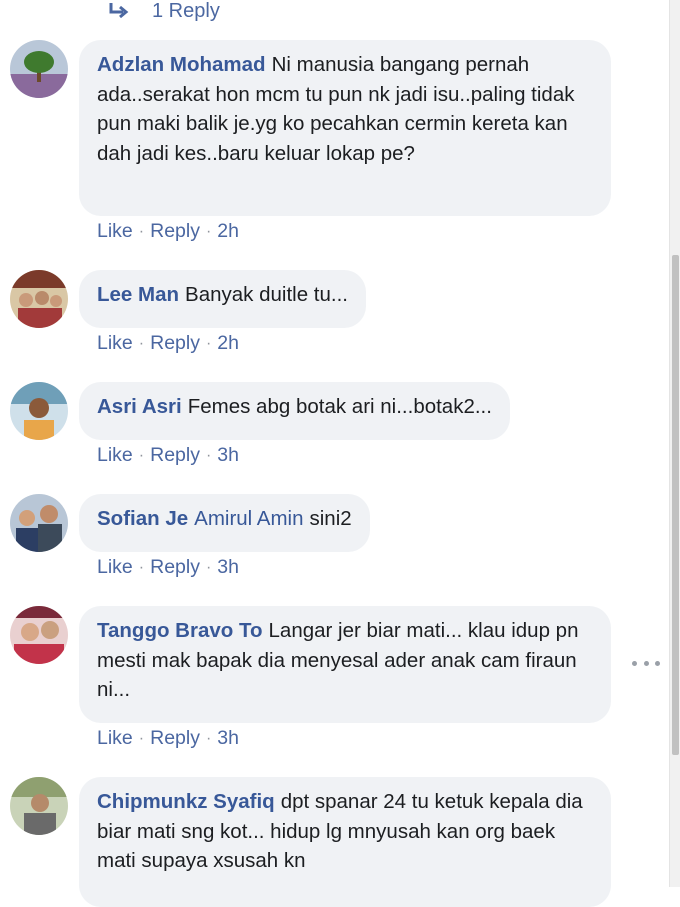  I want to click on tree-photo-icon, so click(39, 69).